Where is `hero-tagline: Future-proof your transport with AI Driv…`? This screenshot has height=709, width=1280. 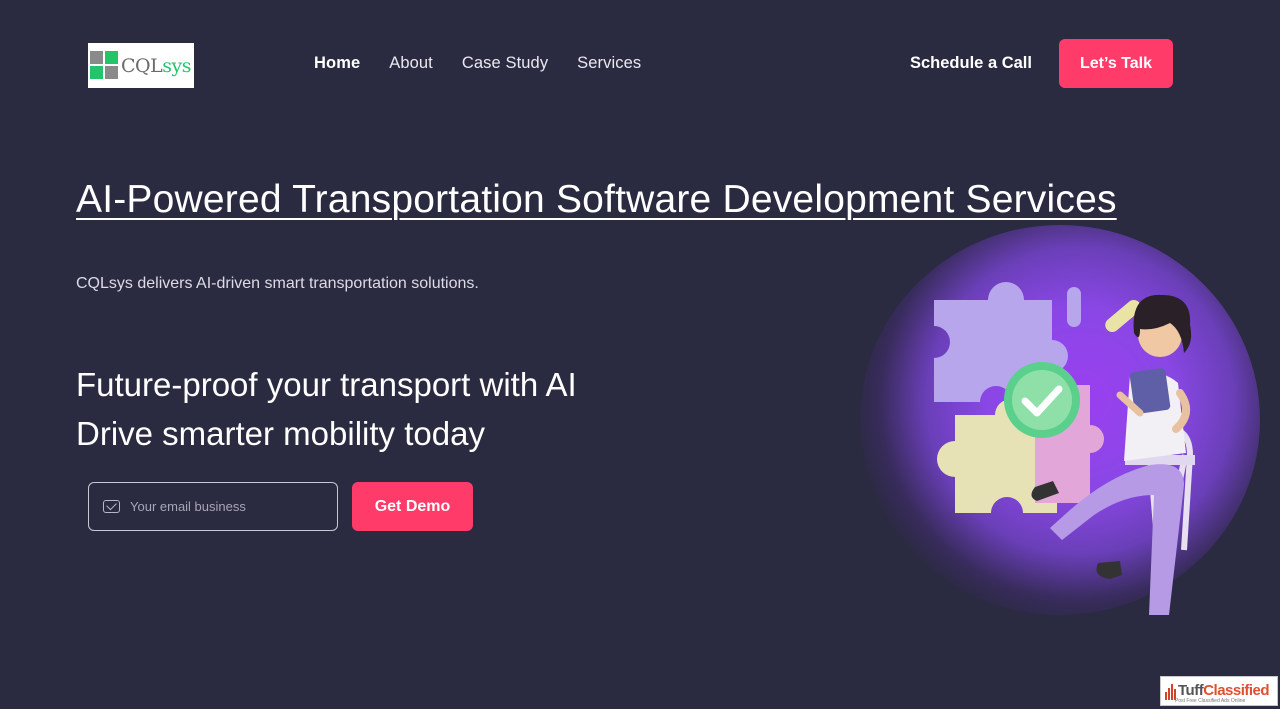
hero-tagline: Future-proof your transport with AI Driv… is located at coordinates (326, 409).